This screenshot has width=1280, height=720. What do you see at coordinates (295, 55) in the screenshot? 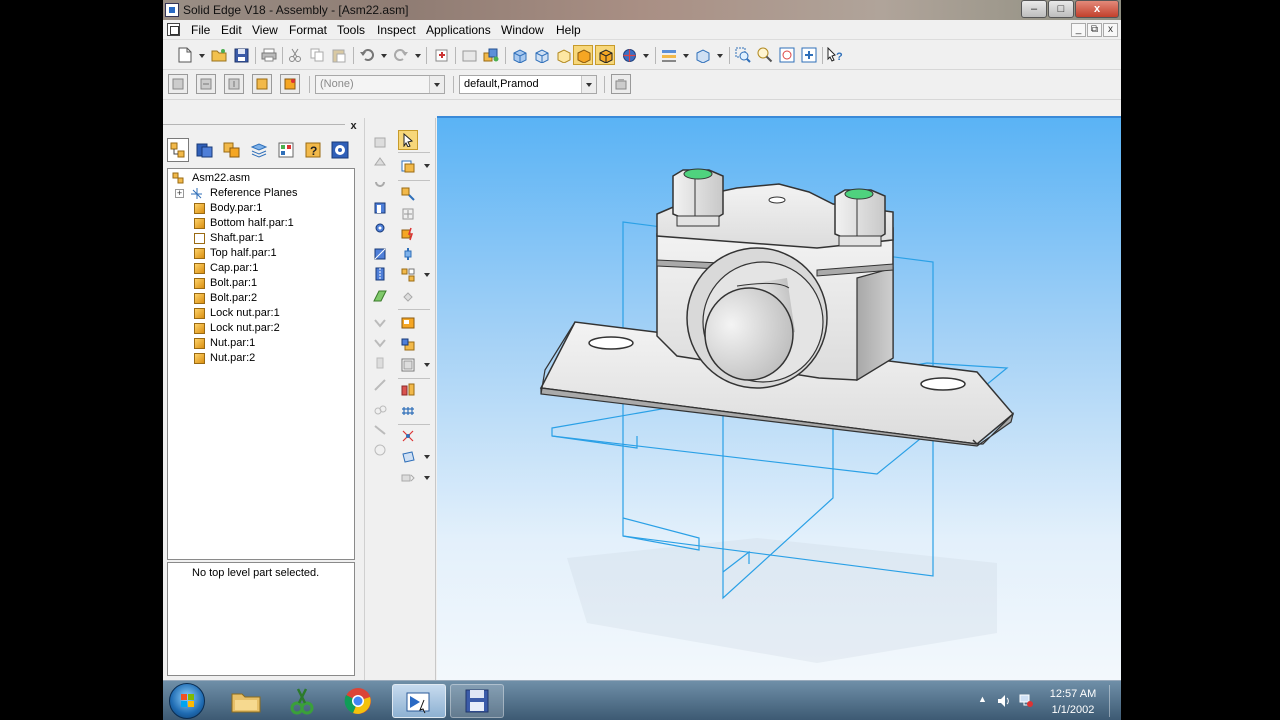
I see `cut-icon` at bounding box center [295, 55].